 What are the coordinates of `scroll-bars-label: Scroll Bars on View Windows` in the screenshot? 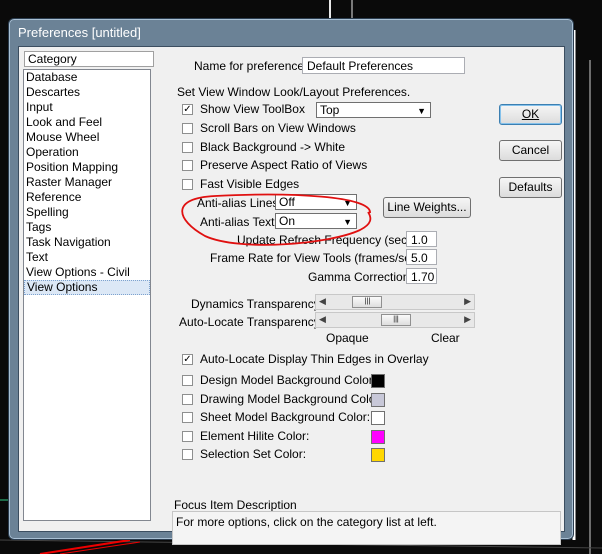 It's located at (278, 128).